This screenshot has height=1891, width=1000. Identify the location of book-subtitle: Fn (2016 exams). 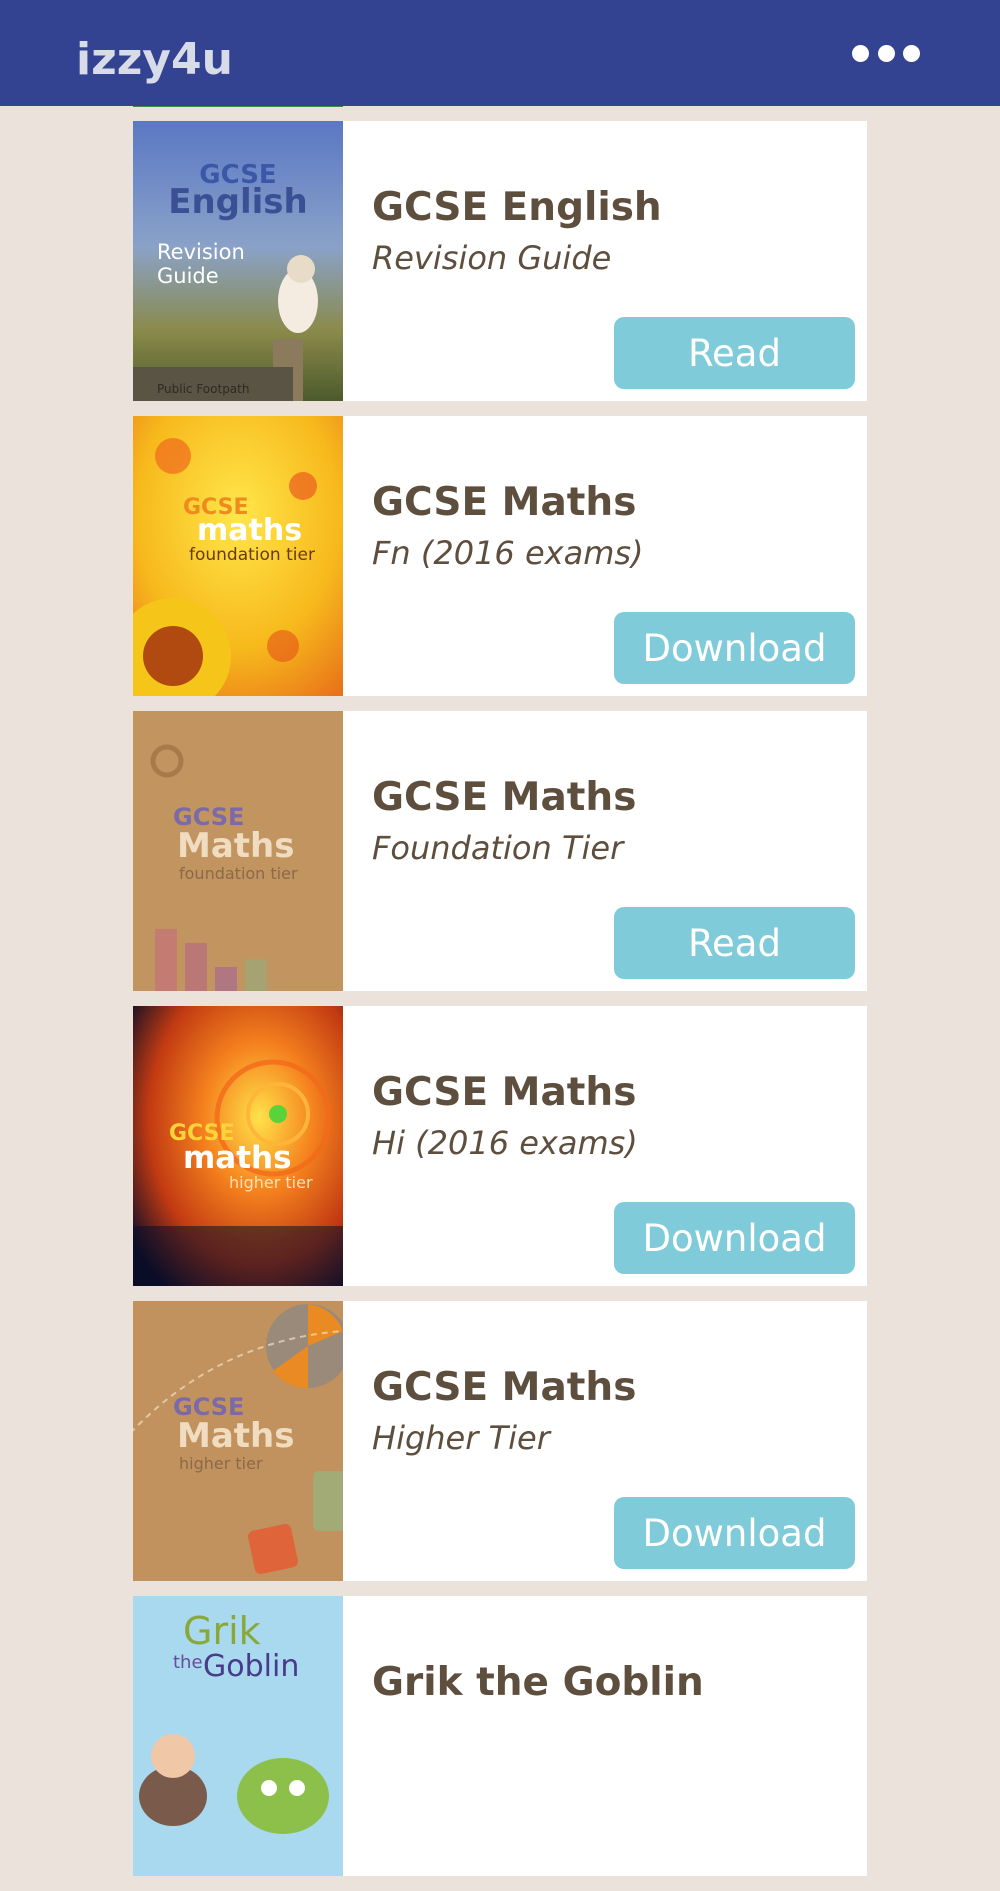
(508, 553).